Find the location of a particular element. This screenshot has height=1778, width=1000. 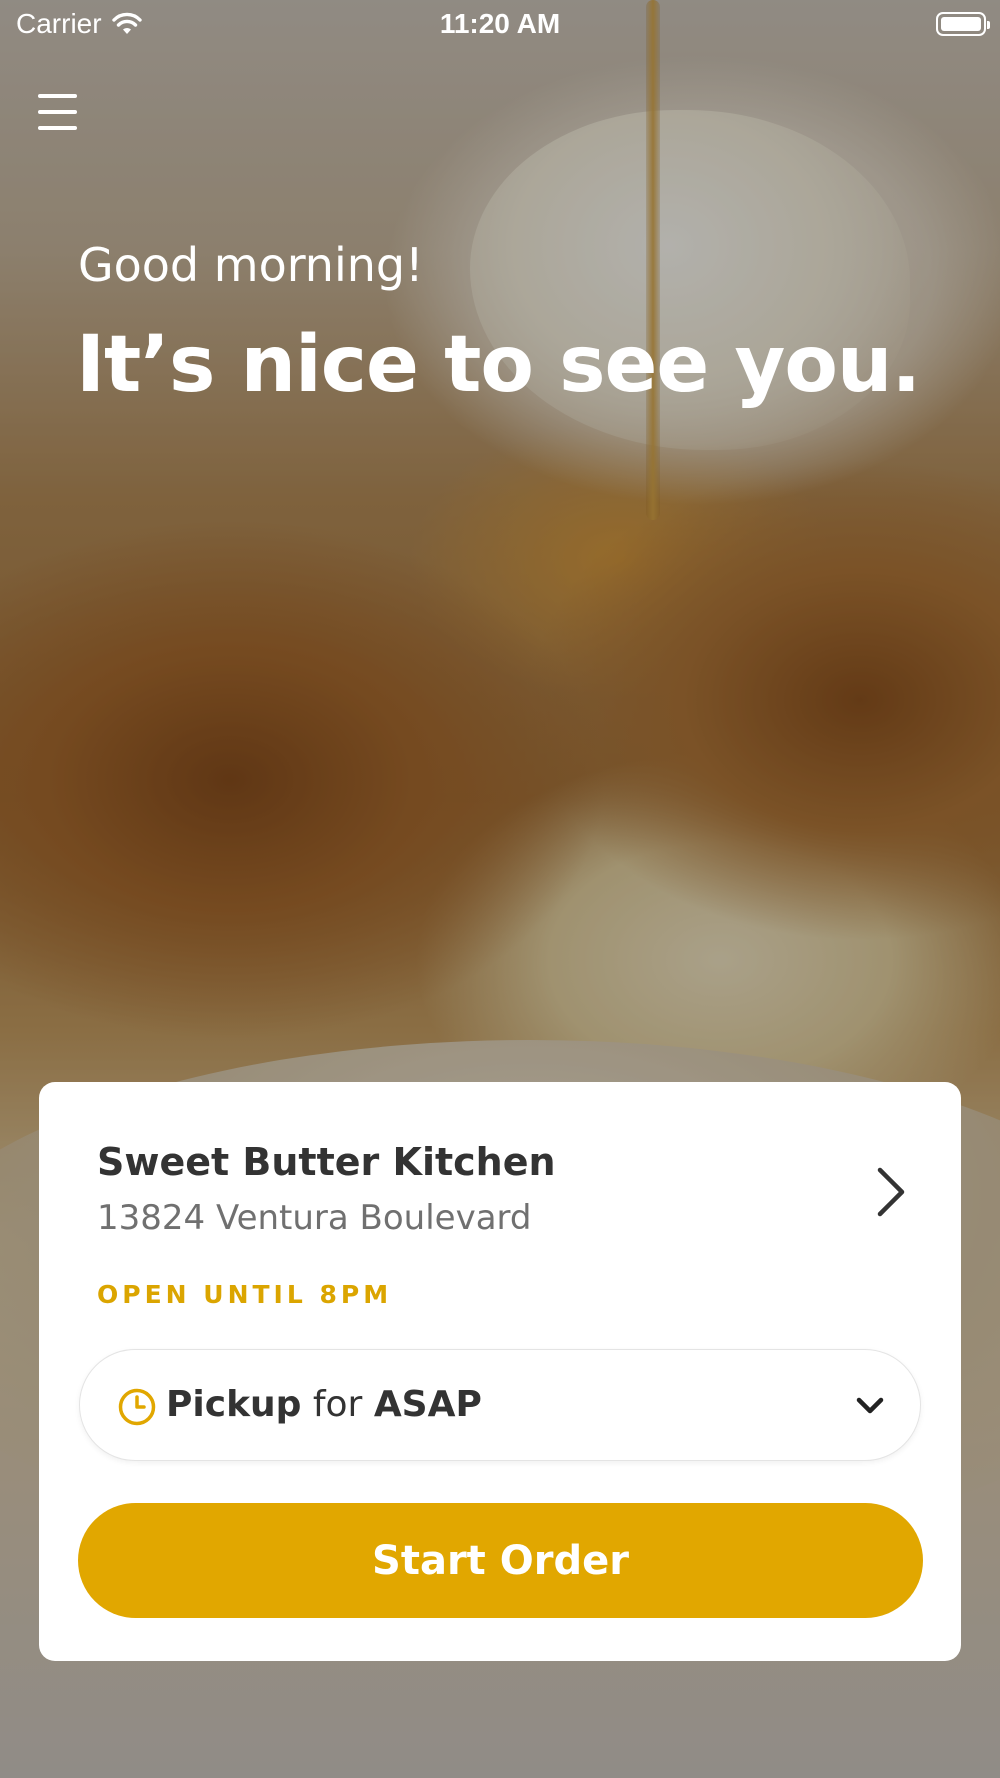

headline-text: It’s nice to see you. is located at coordinates (498, 365).